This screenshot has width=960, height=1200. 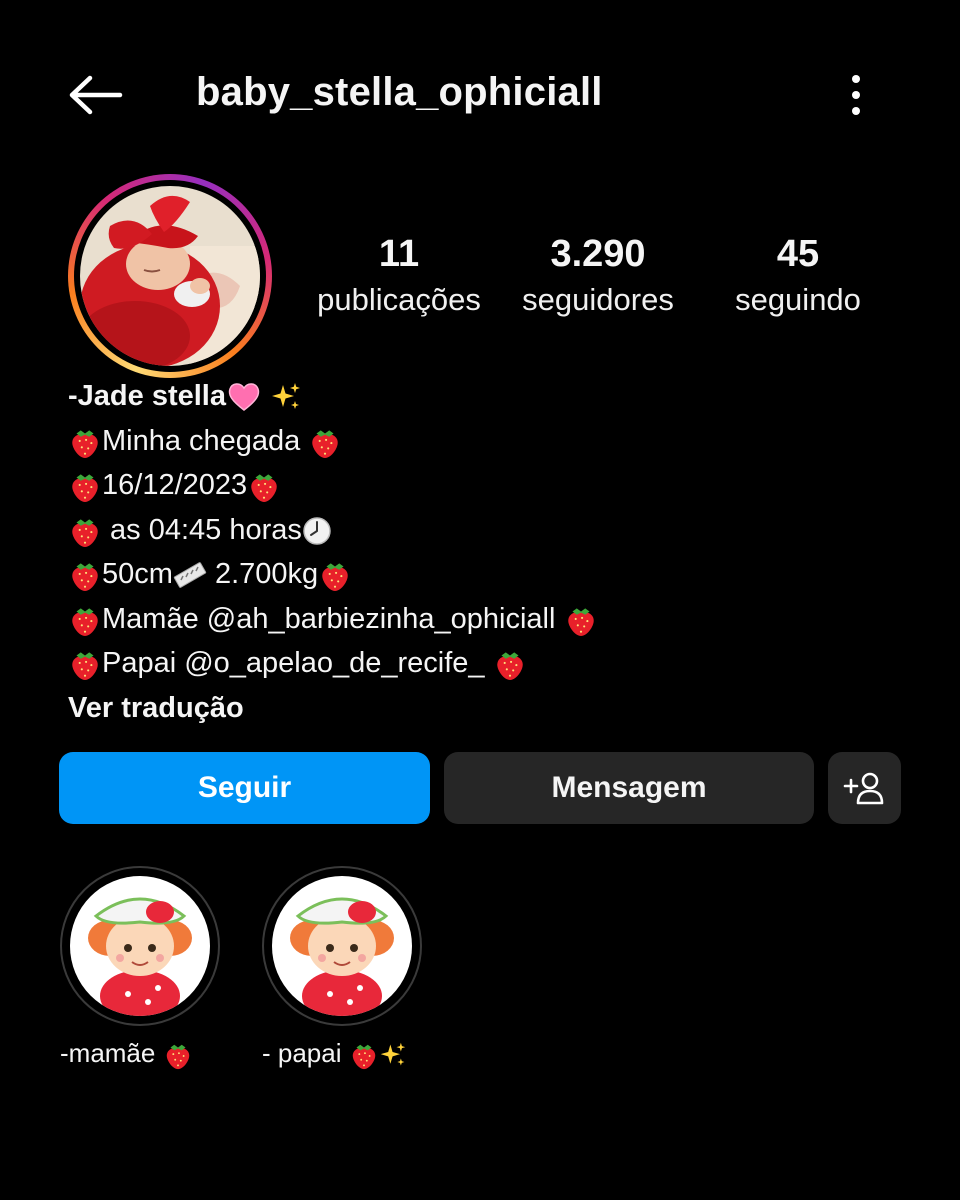 What do you see at coordinates (798, 254) in the screenshot?
I see `following-count: 45` at bounding box center [798, 254].